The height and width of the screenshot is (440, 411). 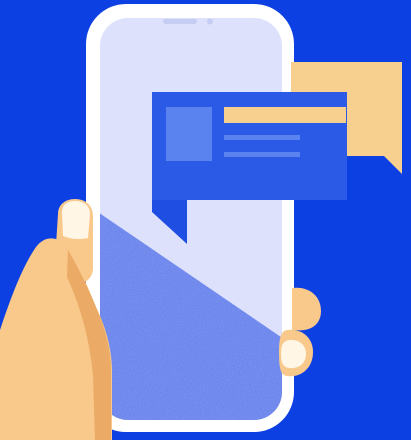 What do you see at coordinates (76, 220) in the screenshot?
I see `thumb-nail` at bounding box center [76, 220].